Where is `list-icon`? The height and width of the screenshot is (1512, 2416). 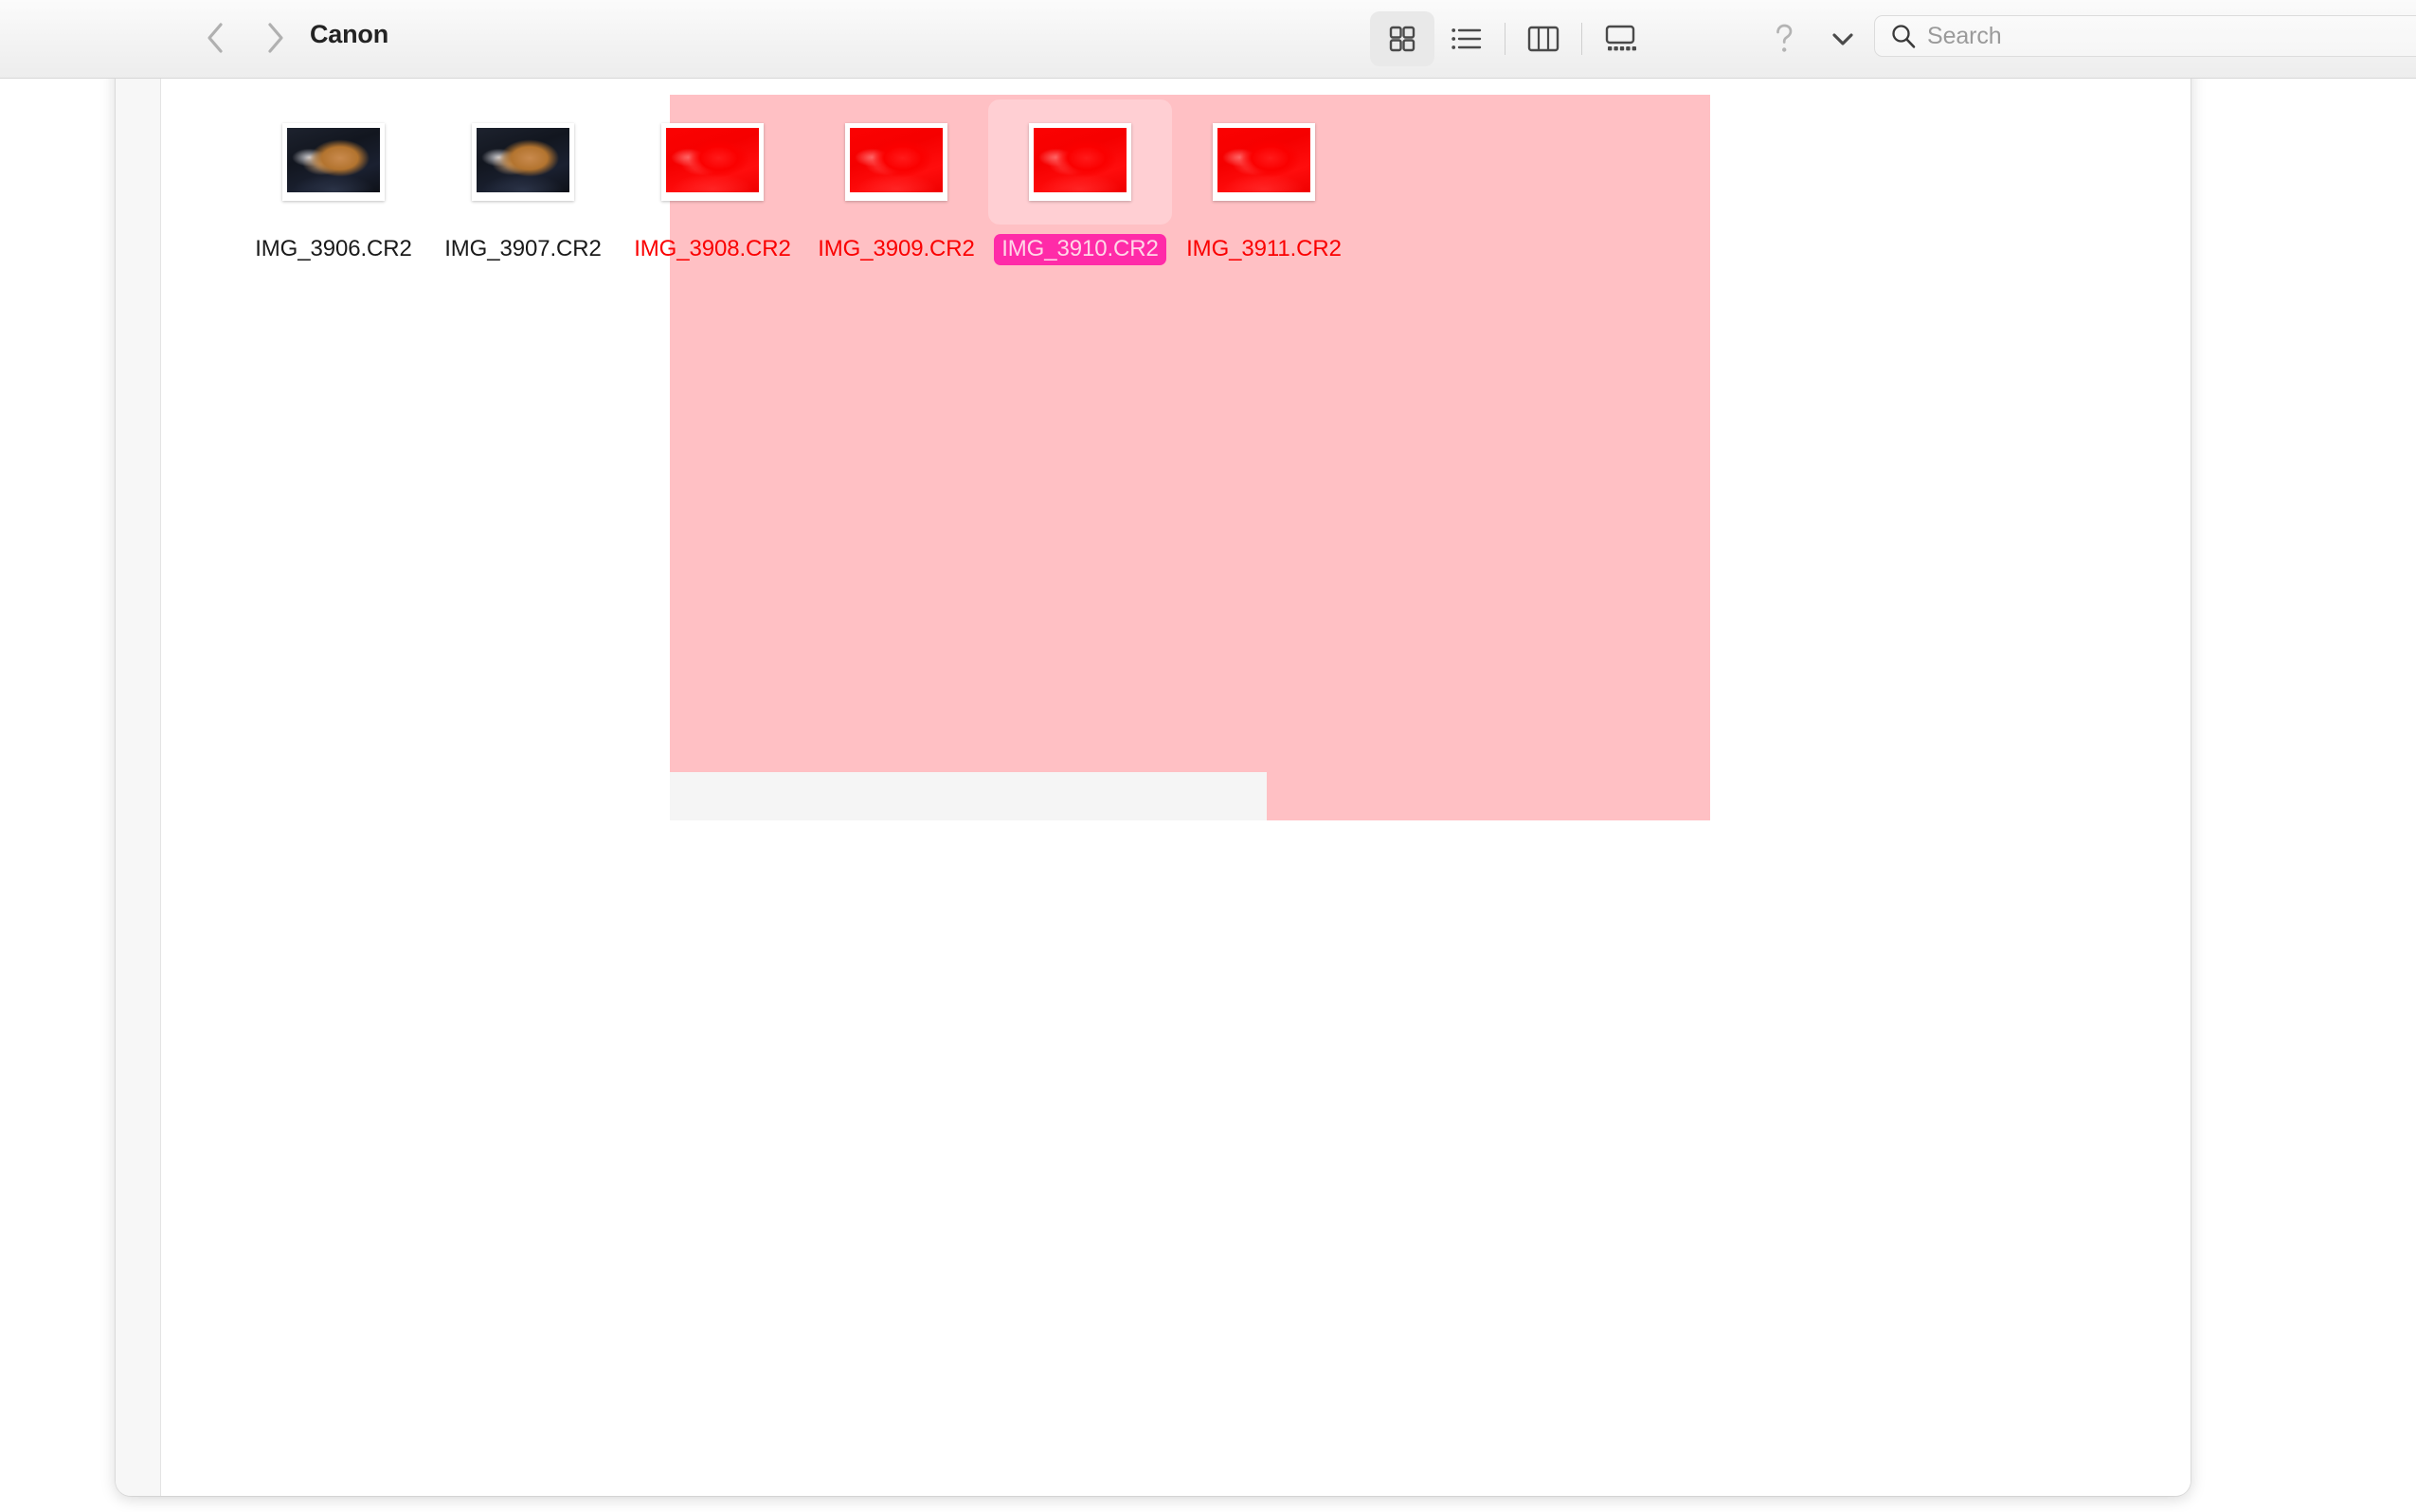
list-icon is located at coordinates (1467, 38).